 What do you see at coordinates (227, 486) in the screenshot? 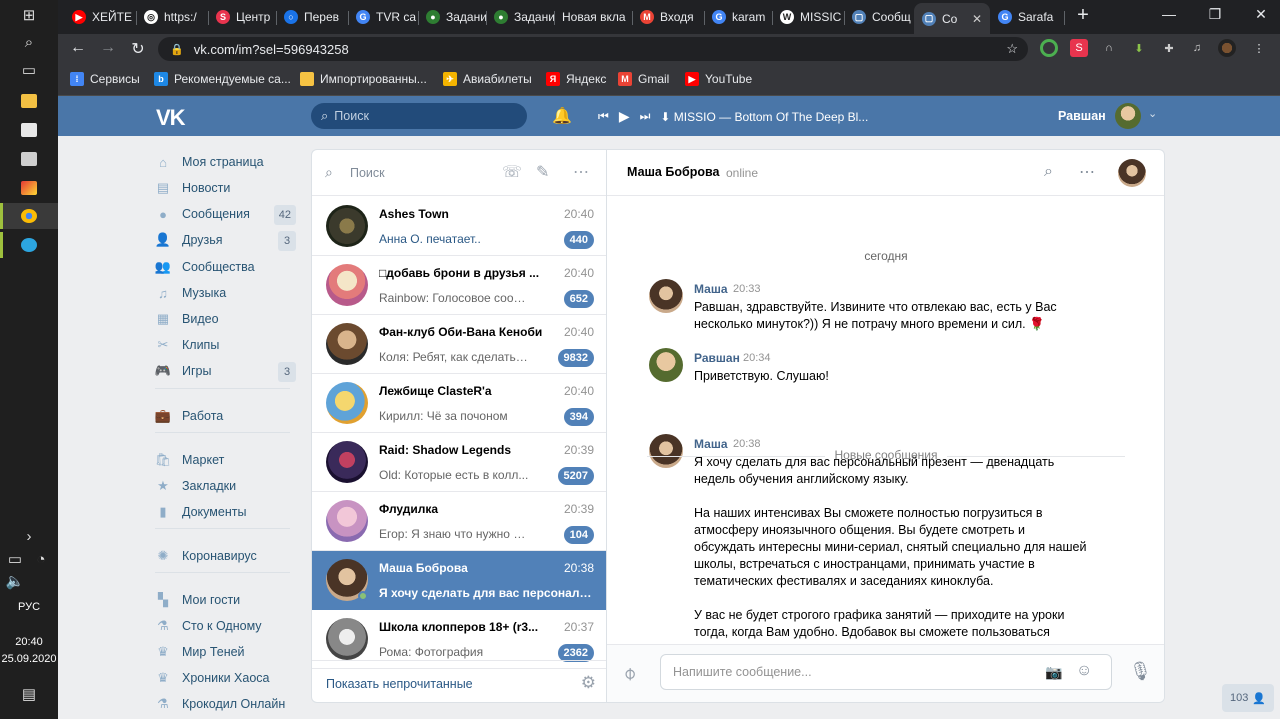
I see `menu-item-12: ★ Закладки` at bounding box center [227, 486].